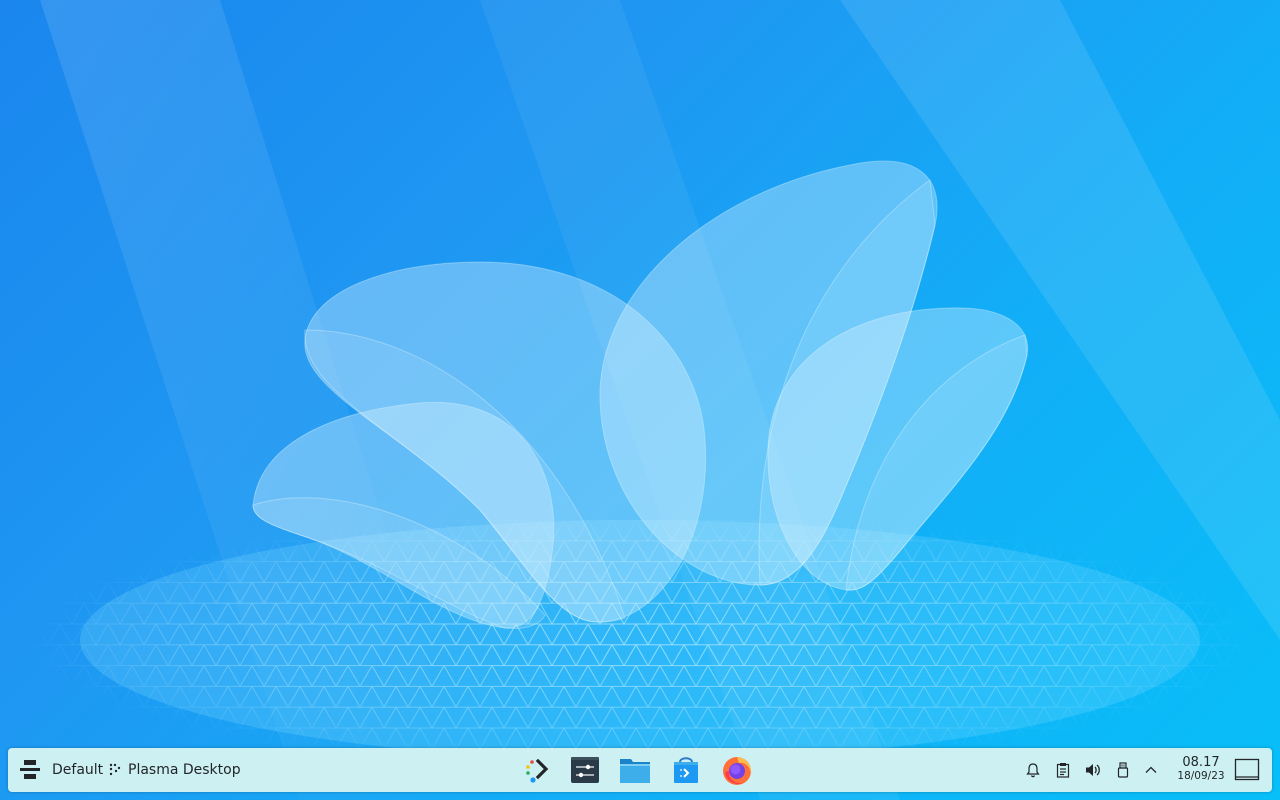 This screenshot has width=1280, height=800. What do you see at coordinates (1201, 776) in the screenshot?
I see `clock-date: 18/09/23` at bounding box center [1201, 776].